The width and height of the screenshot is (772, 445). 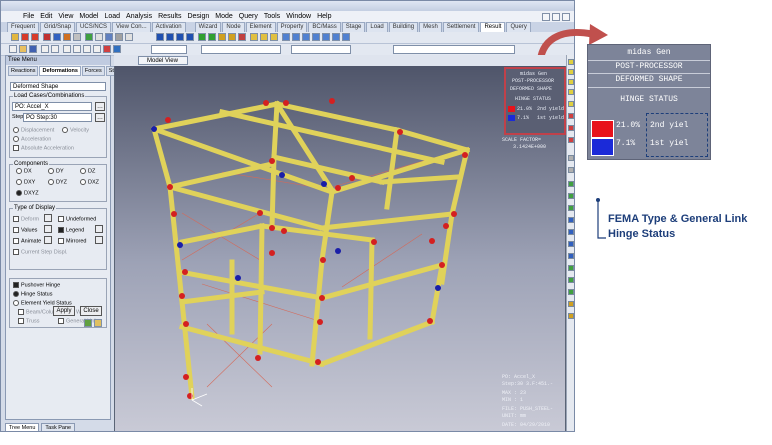 What do you see at coordinates (169, 16) in the screenshot?
I see `menu-results: Results` at bounding box center [169, 16].